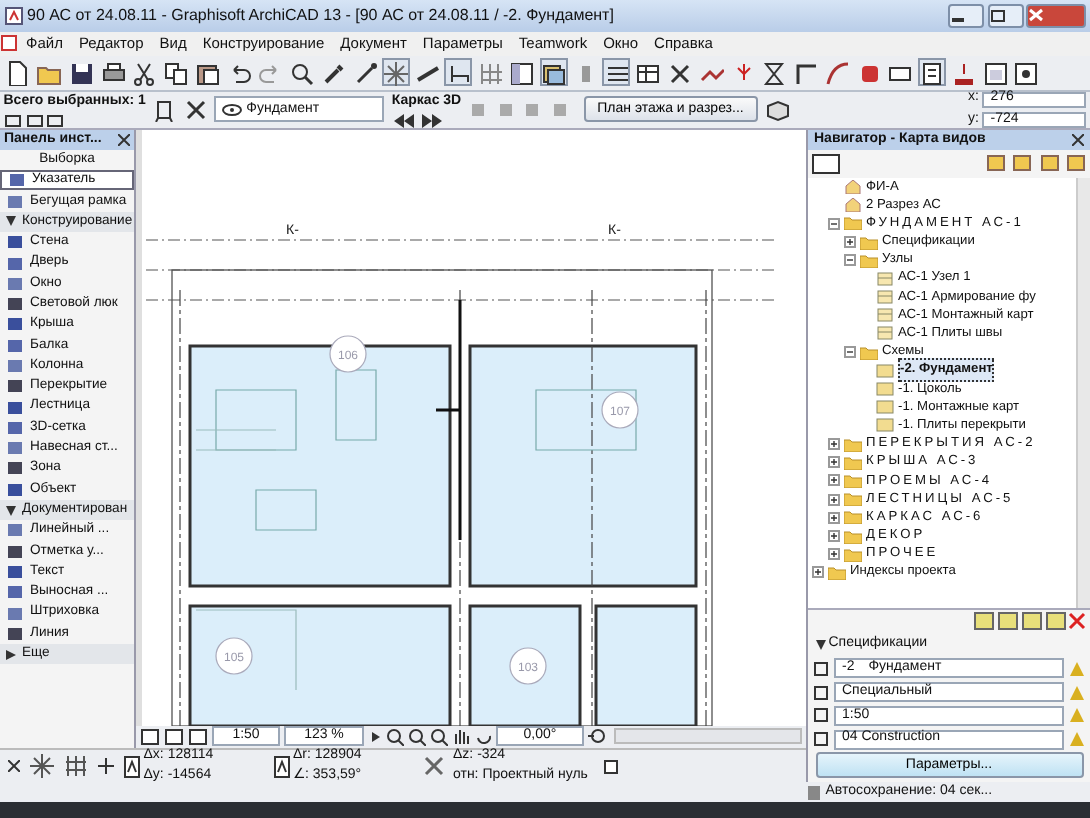 The height and width of the screenshot is (818, 1090). Describe the element at coordinates (13, 15) in the screenshot. I see `app-icon` at that location.